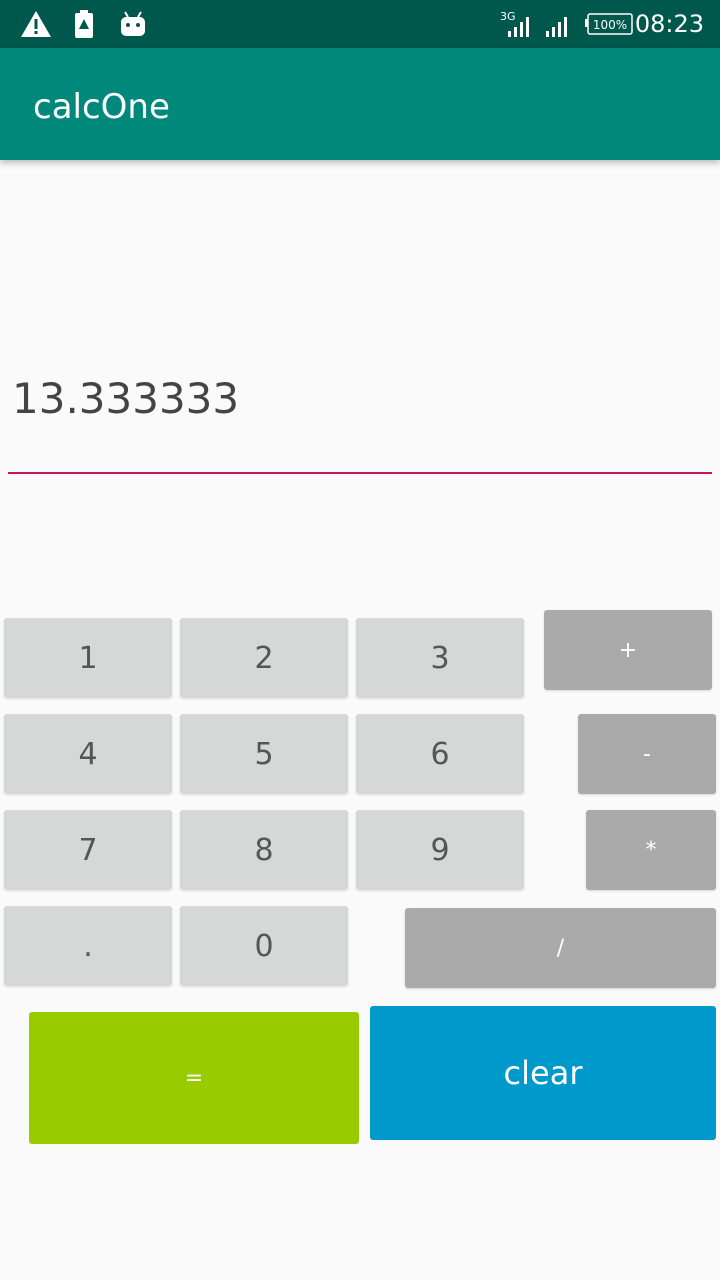 The image size is (720, 1280). I want to click on key-5: 5, so click(264, 754).